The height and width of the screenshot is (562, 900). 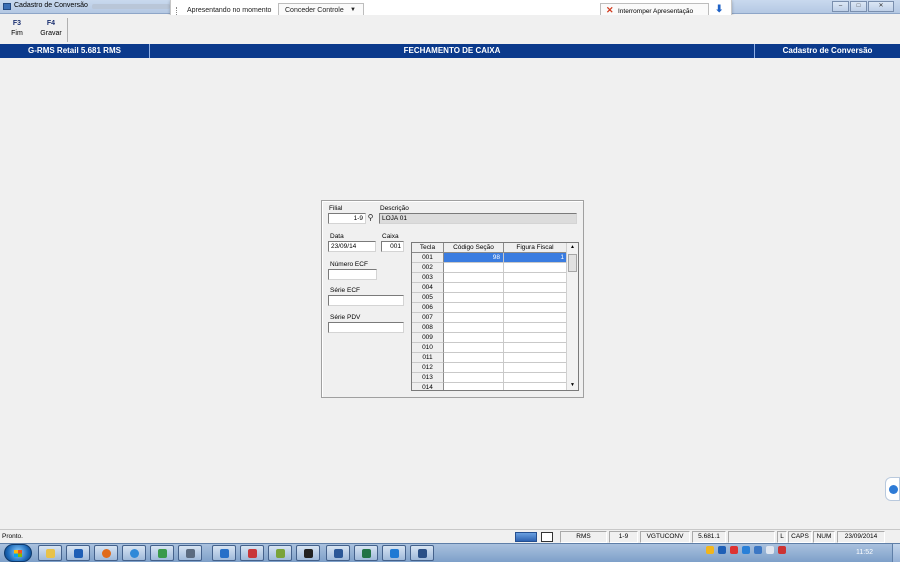 What do you see at coordinates (224, 553) in the screenshot?
I see `taskbar-lync-icon` at bounding box center [224, 553].